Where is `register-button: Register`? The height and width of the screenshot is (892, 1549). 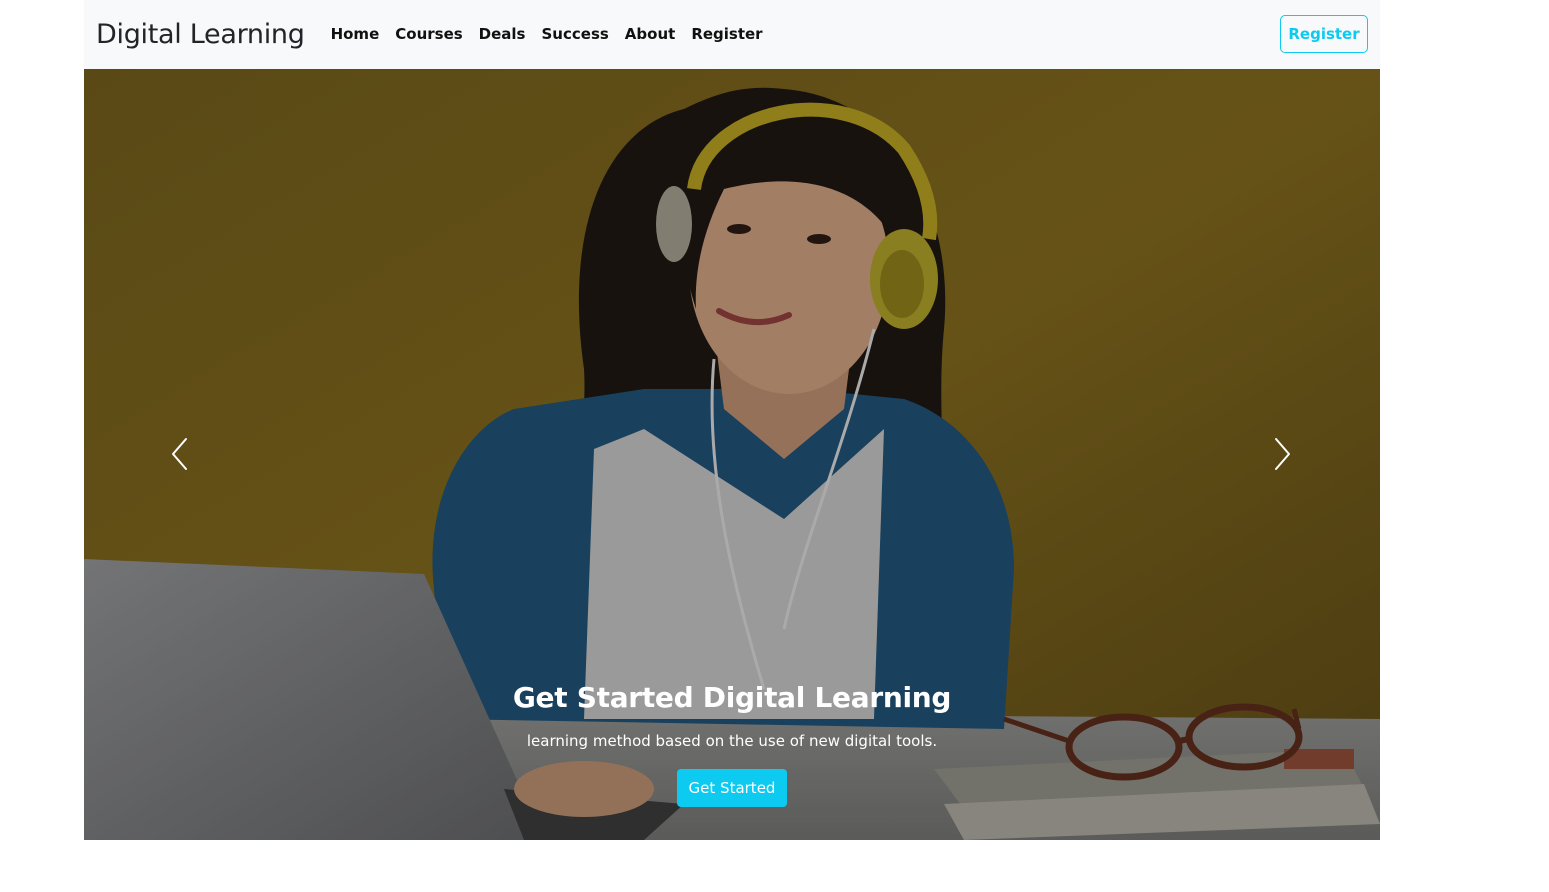 register-button: Register is located at coordinates (1324, 34).